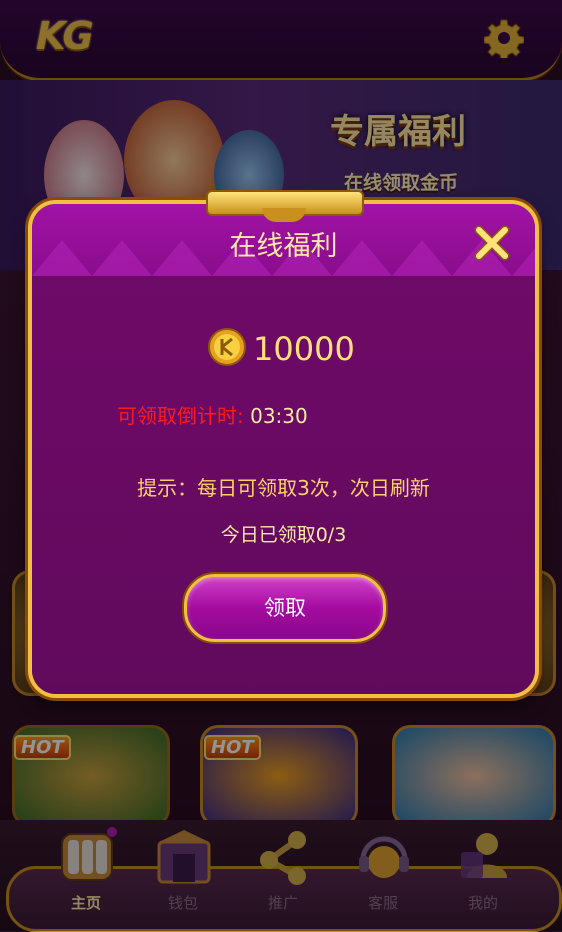 This screenshot has height=932, width=562. I want to click on today-claimed-count: 今日已领取0/3, so click(283, 535).